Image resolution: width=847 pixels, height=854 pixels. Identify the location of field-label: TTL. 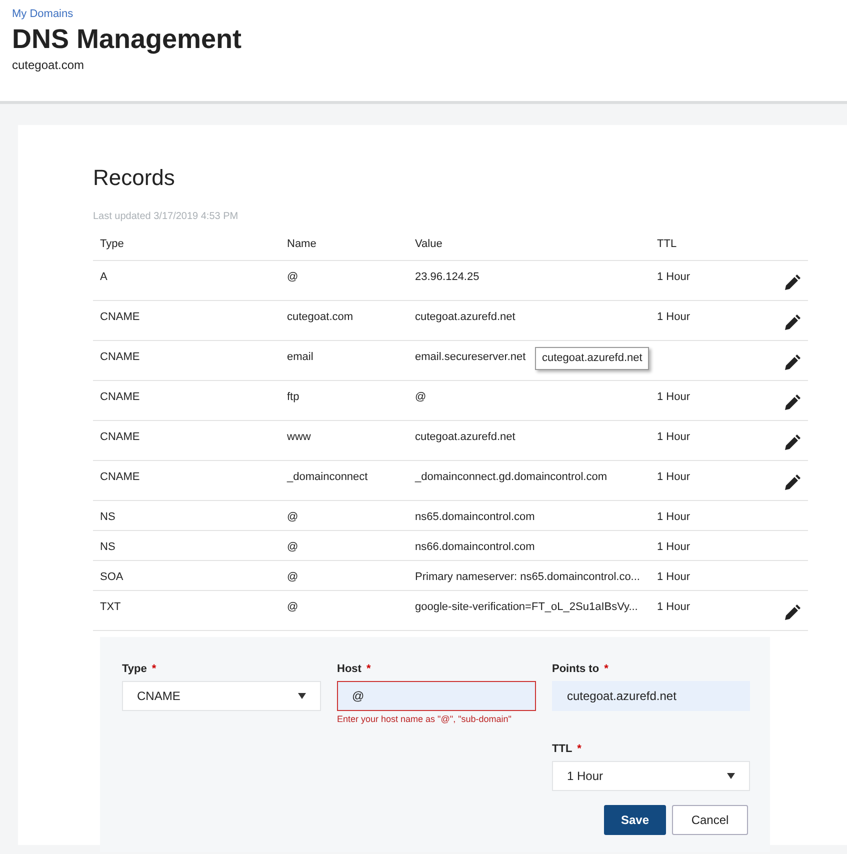
(562, 748).